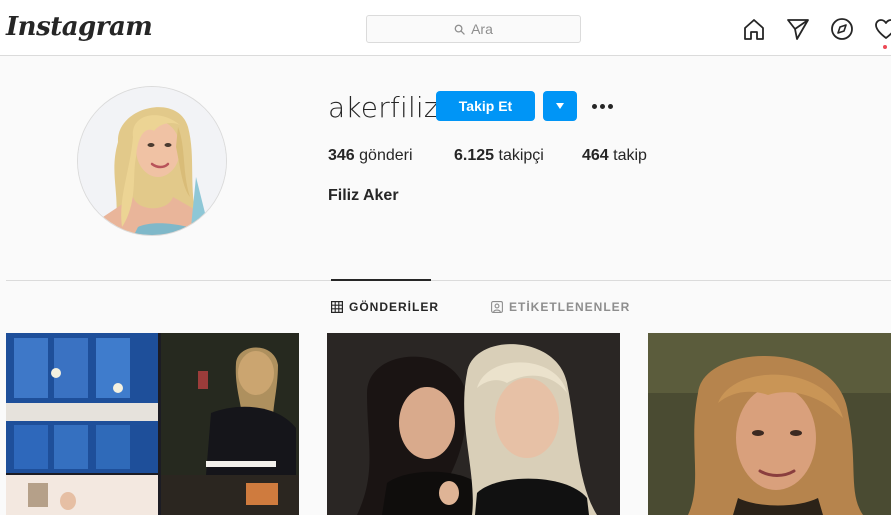 The height and width of the screenshot is (515, 891). What do you see at coordinates (383, 107) in the screenshot?
I see `profile-username: akerfiliz` at bounding box center [383, 107].